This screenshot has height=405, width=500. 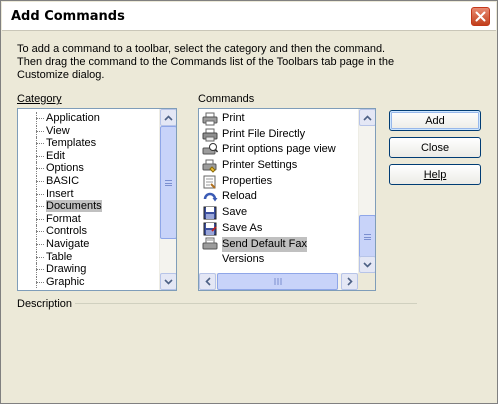 I want to click on close-window-button, so click(x=480, y=16).